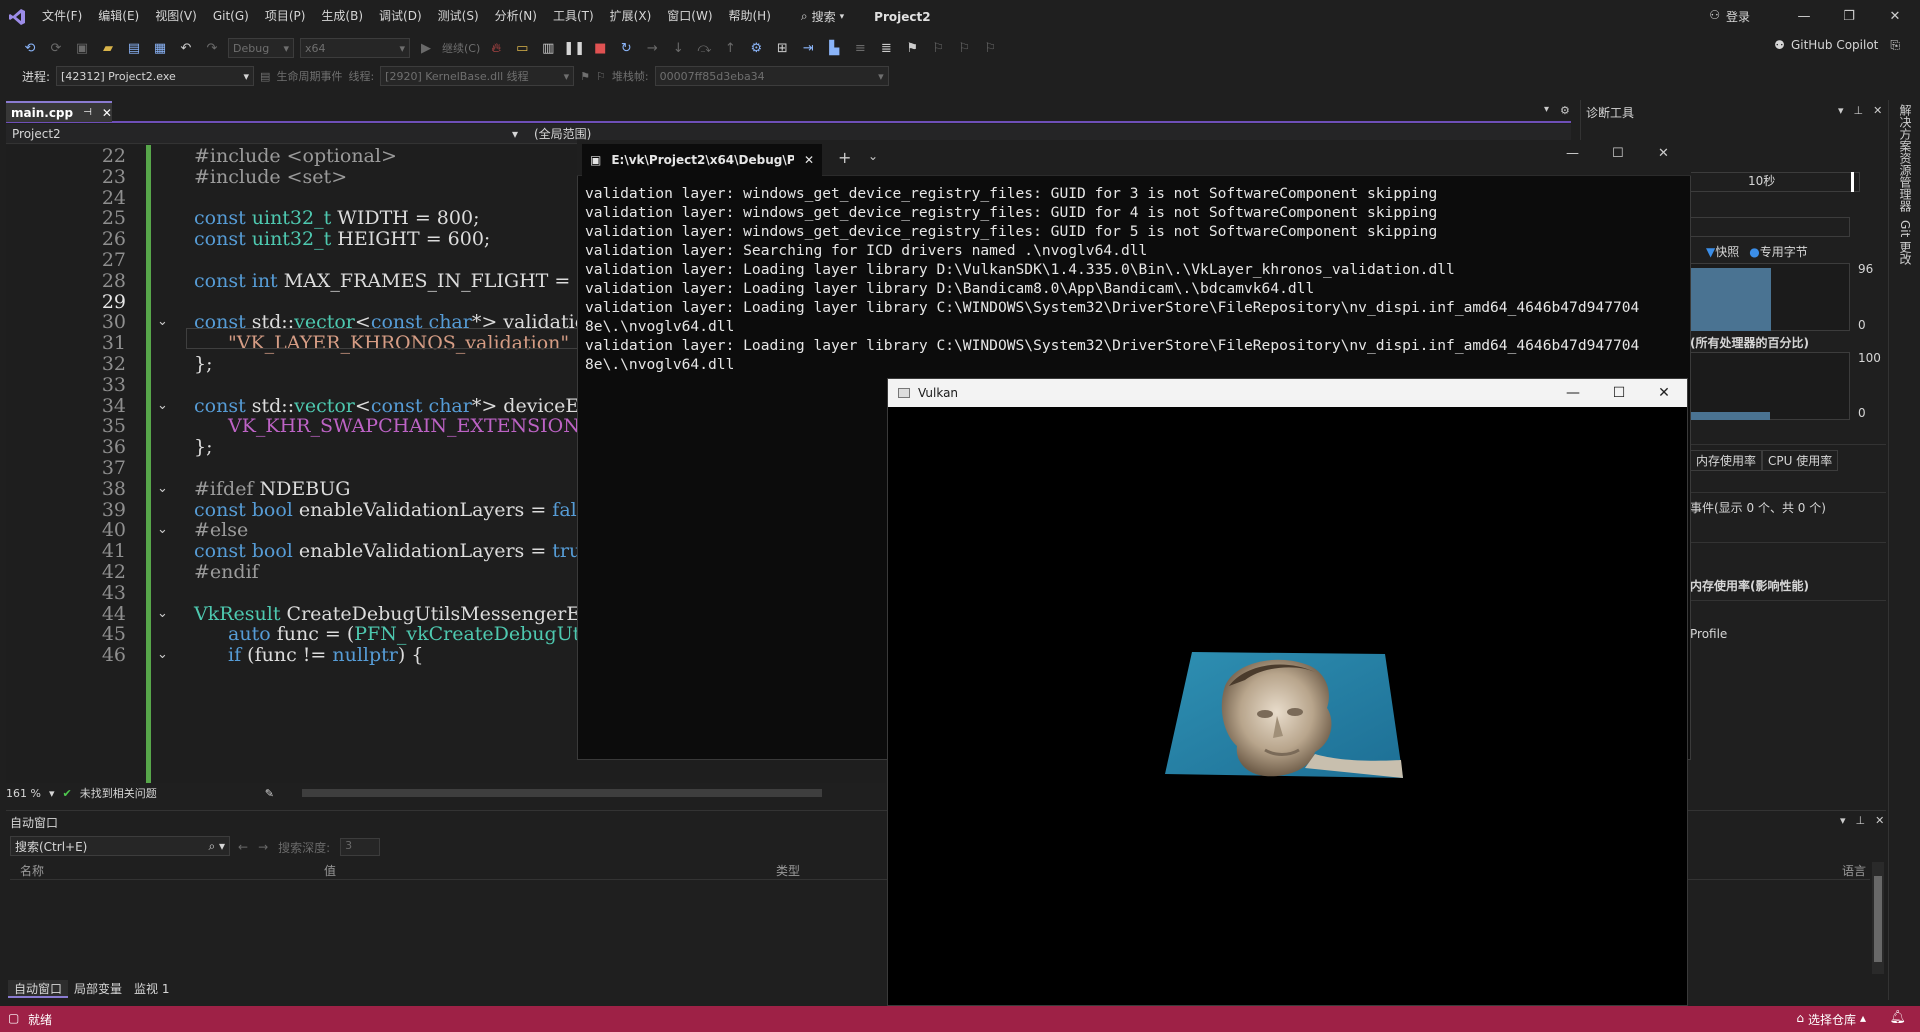  Describe the element at coordinates (912, 48) in the screenshot. I see `bookmark-icon: ⚑` at that location.